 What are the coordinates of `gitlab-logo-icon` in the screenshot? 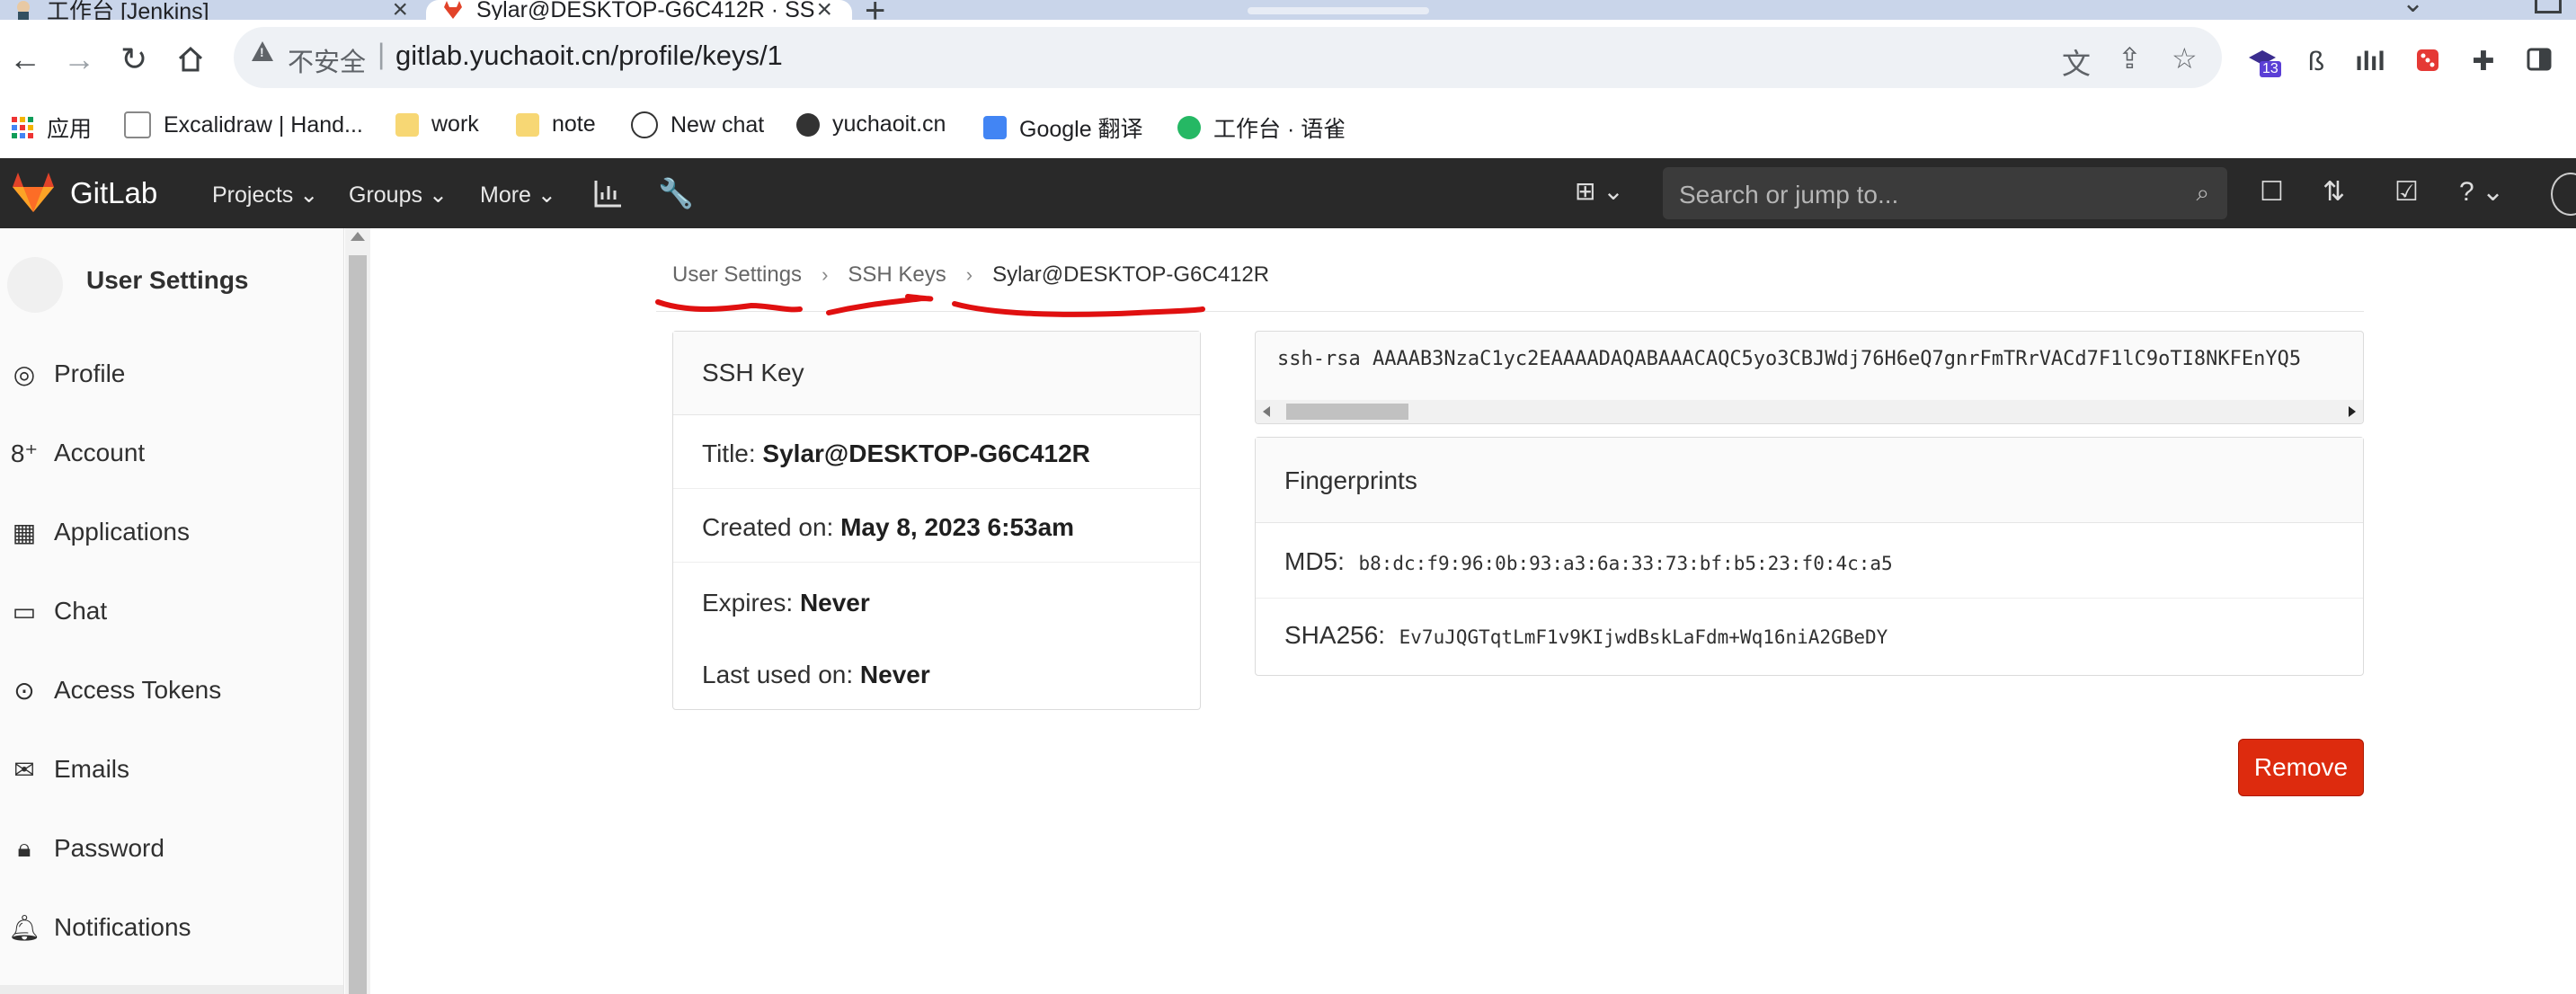 It's located at (33, 192).